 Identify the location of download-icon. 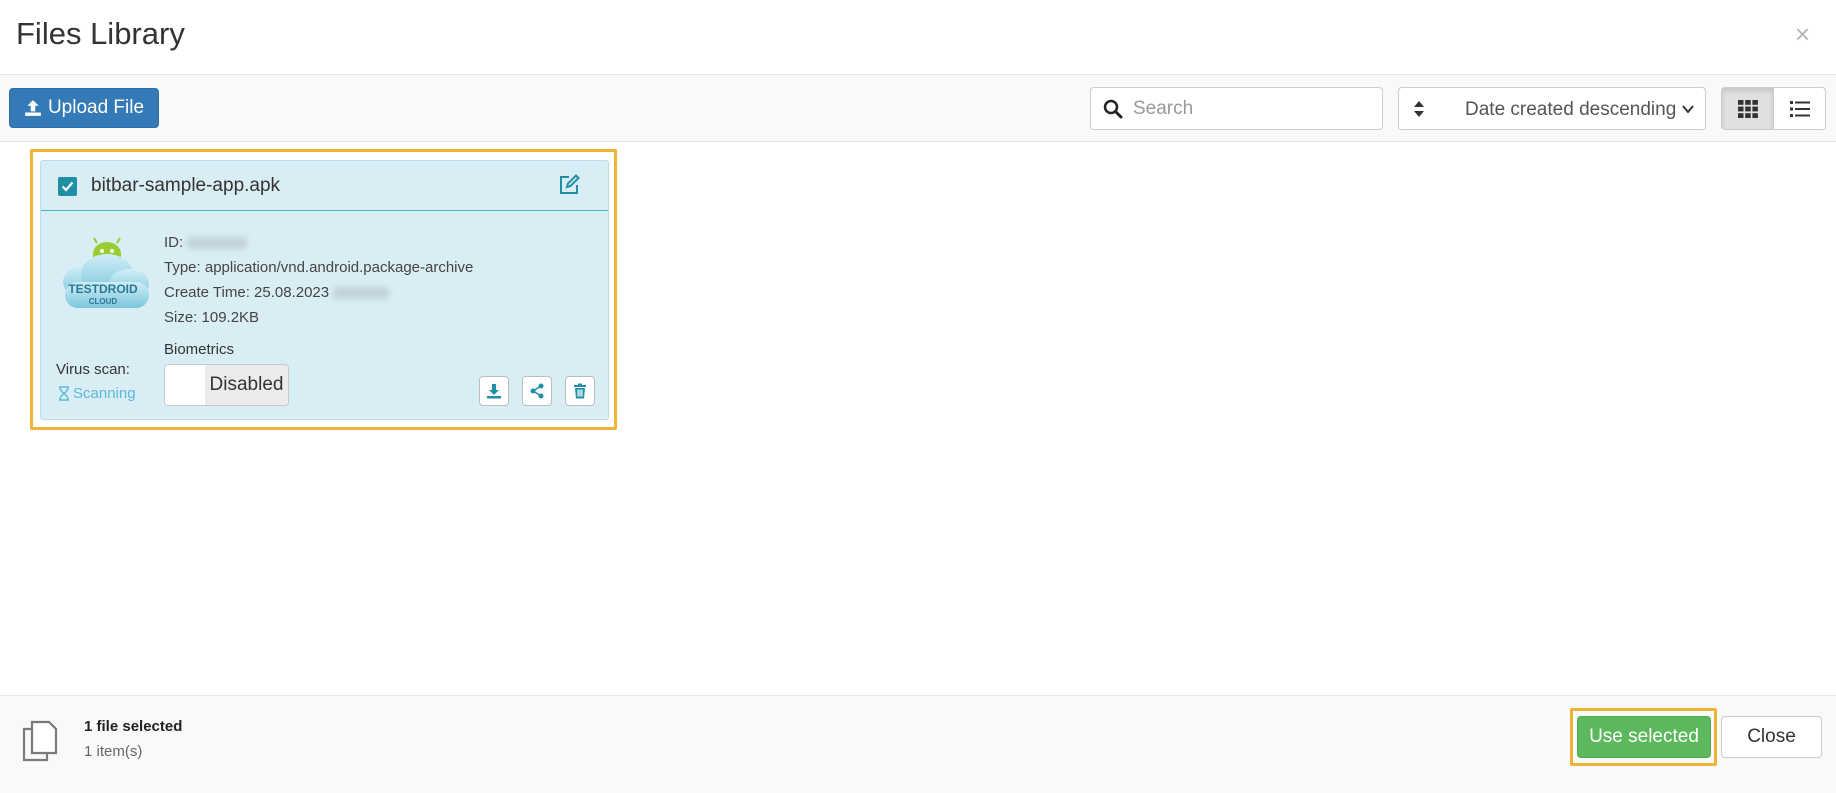
(494, 391).